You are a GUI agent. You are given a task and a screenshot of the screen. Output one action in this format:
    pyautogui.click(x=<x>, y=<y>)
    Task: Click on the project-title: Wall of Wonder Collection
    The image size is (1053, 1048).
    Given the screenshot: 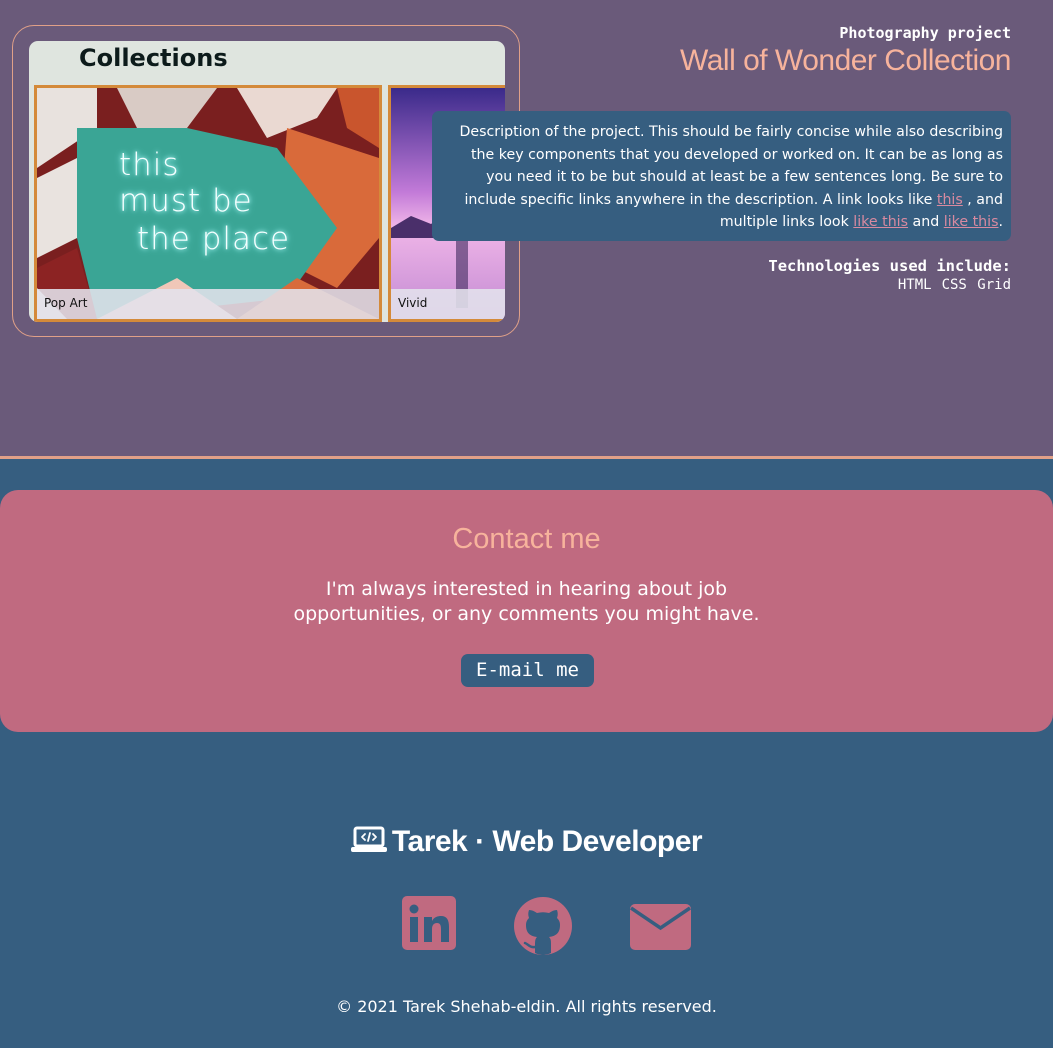 What is the action you would take?
    pyautogui.click(x=845, y=60)
    